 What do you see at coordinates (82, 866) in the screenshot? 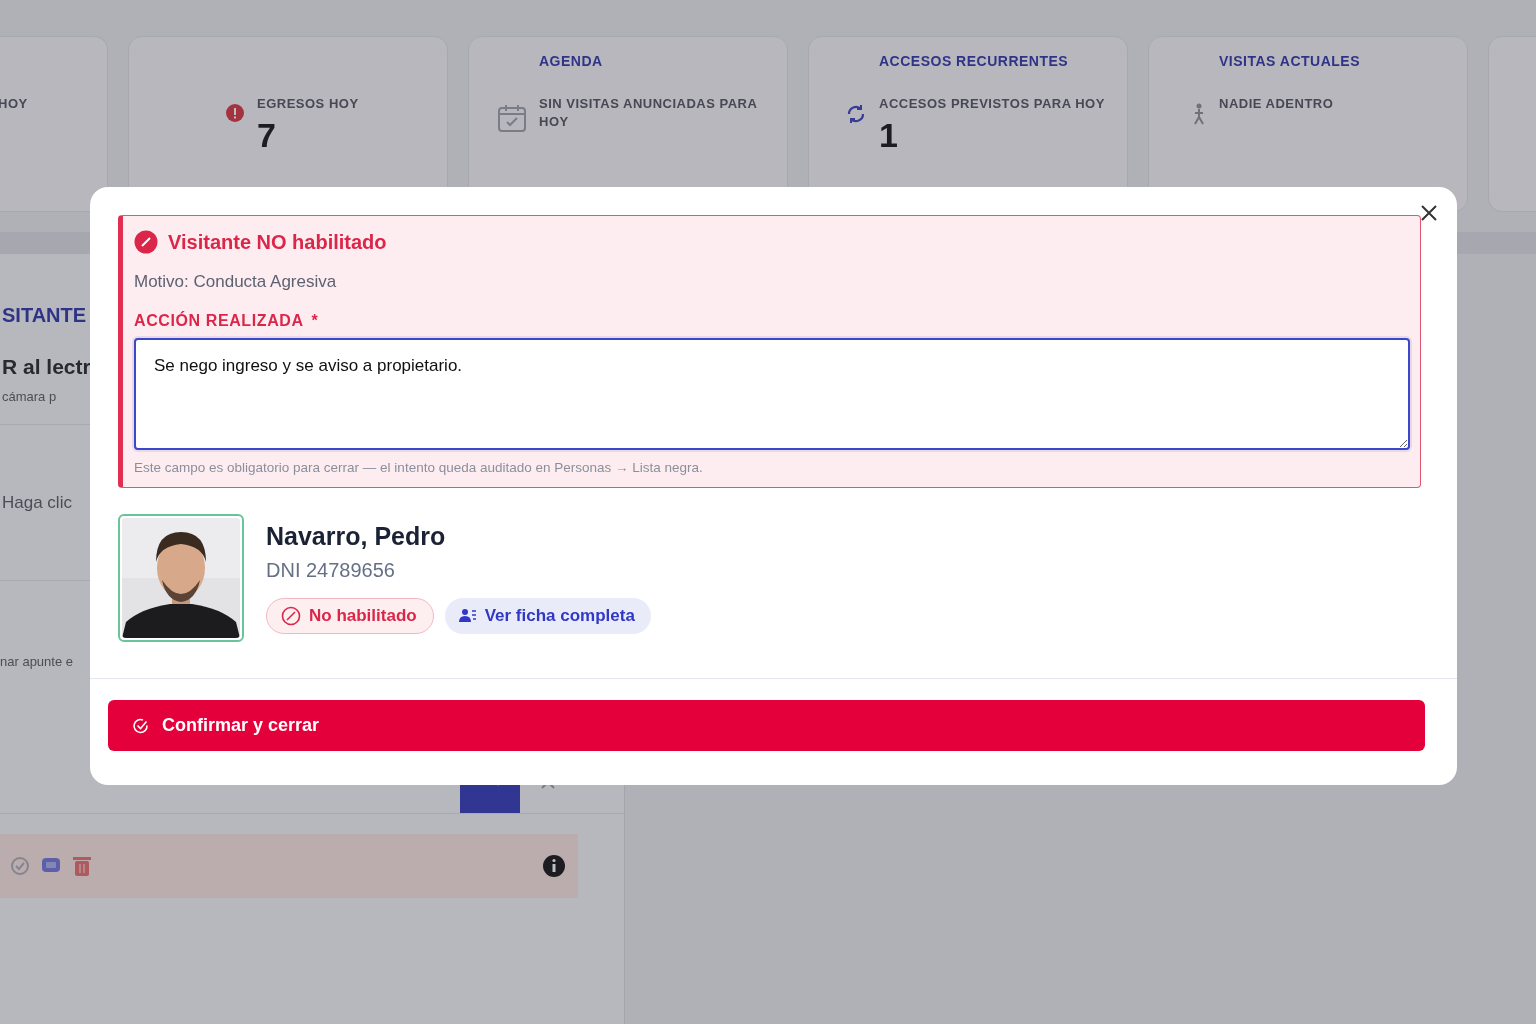
I see `trash-icon` at bounding box center [82, 866].